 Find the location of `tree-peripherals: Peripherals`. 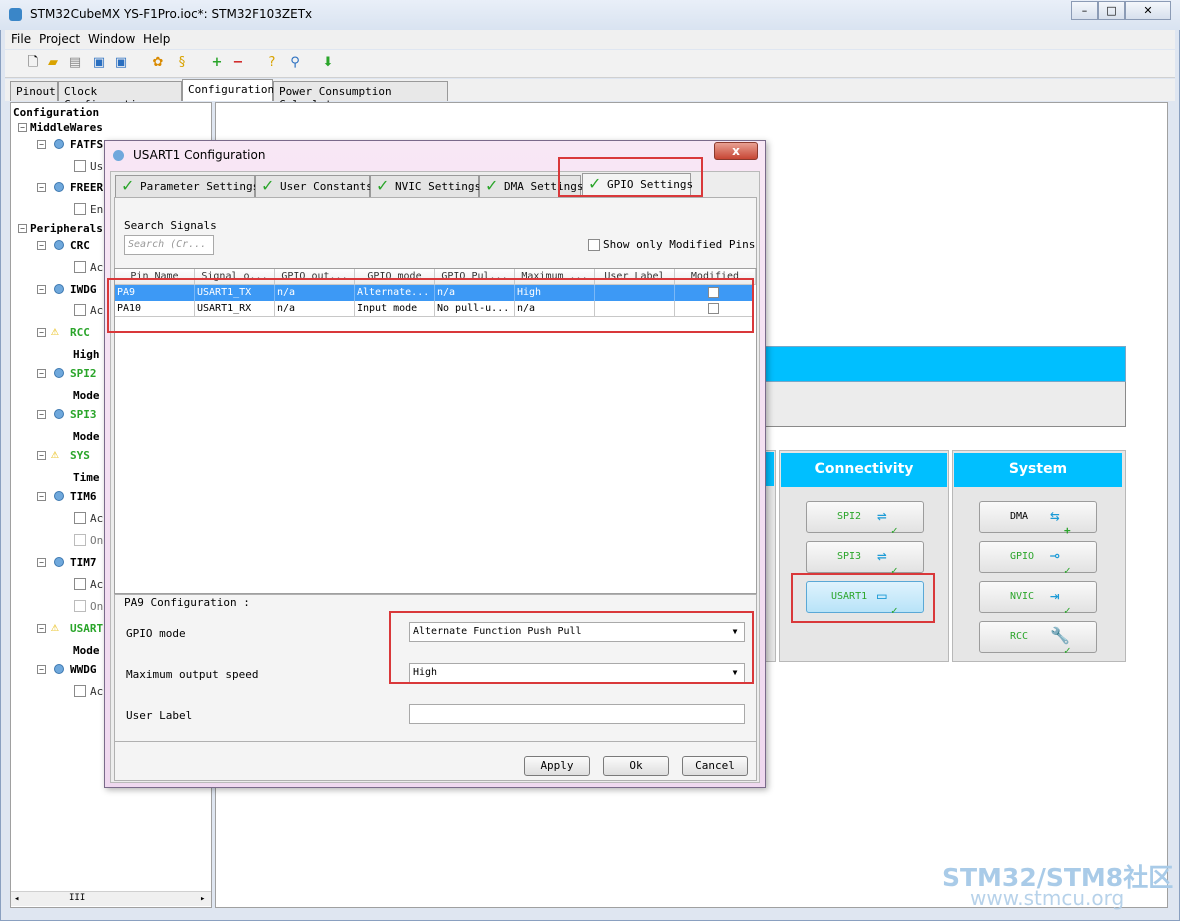

tree-peripherals: Peripherals is located at coordinates (66, 228).